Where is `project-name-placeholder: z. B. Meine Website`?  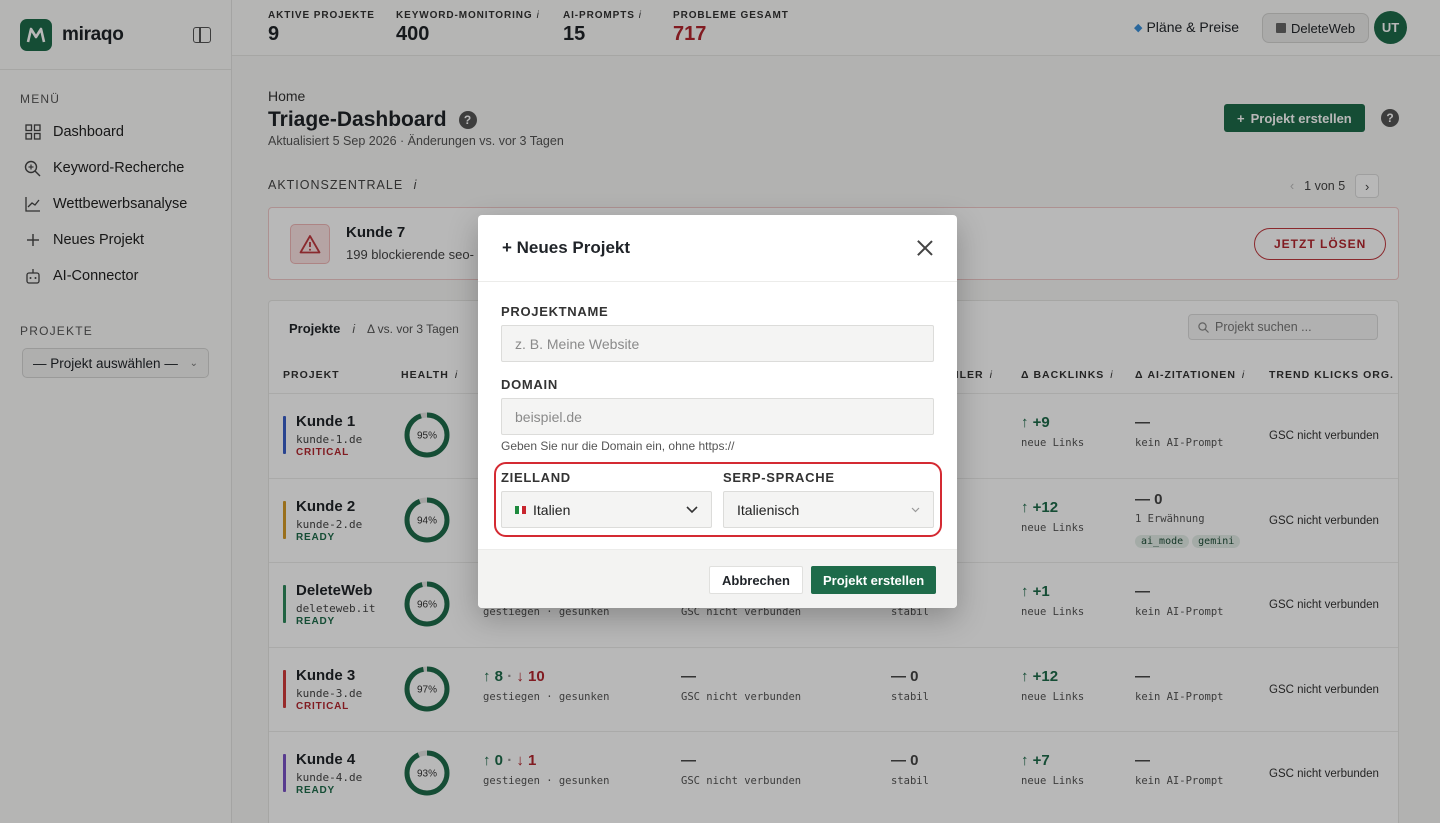 project-name-placeholder: z. B. Meine Website is located at coordinates (577, 343).